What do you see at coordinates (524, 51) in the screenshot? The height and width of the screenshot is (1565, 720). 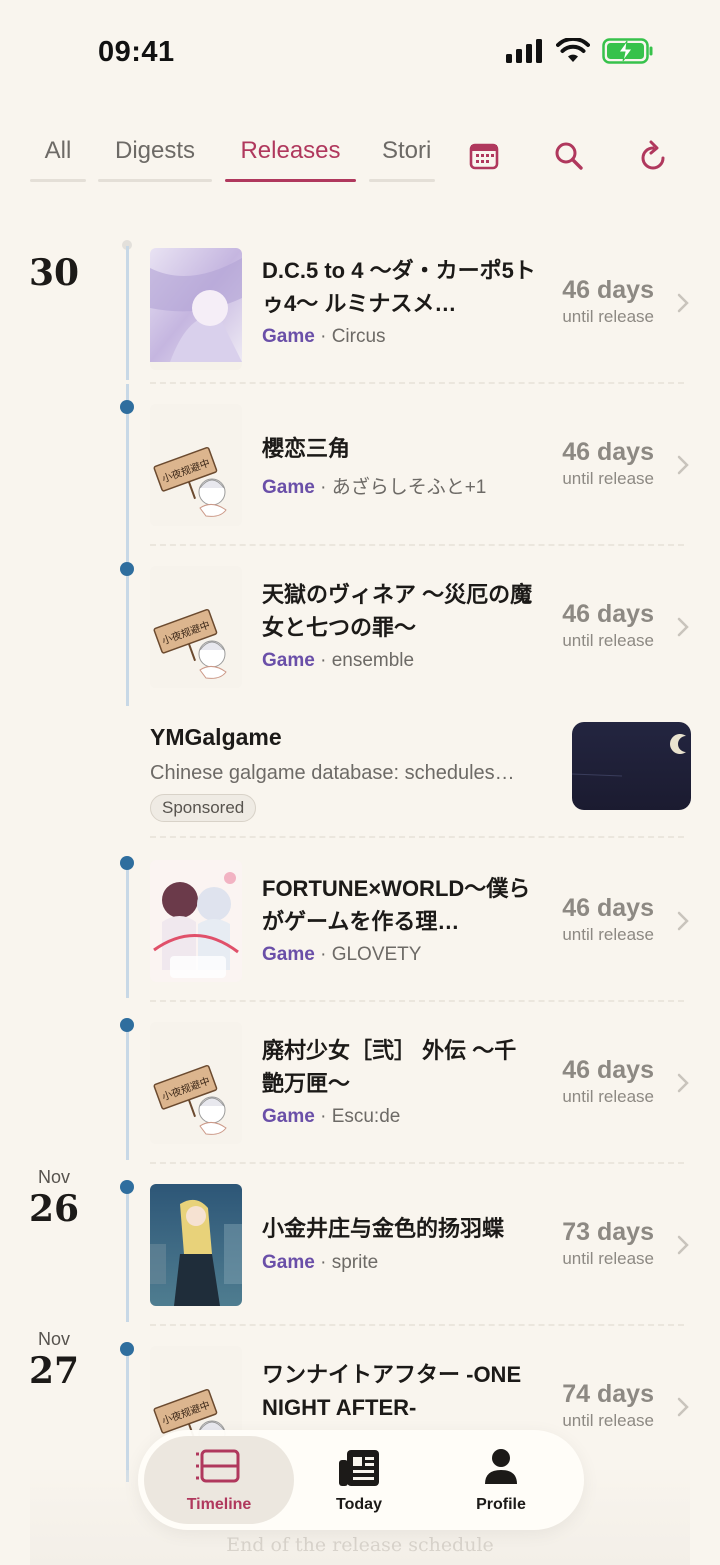 I see `cellular-signal-icon` at bounding box center [524, 51].